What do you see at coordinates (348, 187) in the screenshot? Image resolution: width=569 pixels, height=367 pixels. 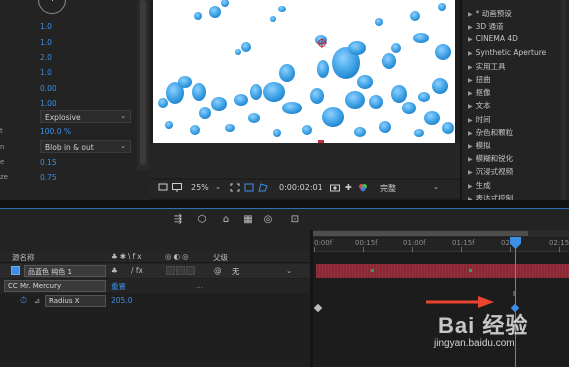 I see `show-snapshot-icon: ✚` at bounding box center [348, 187].